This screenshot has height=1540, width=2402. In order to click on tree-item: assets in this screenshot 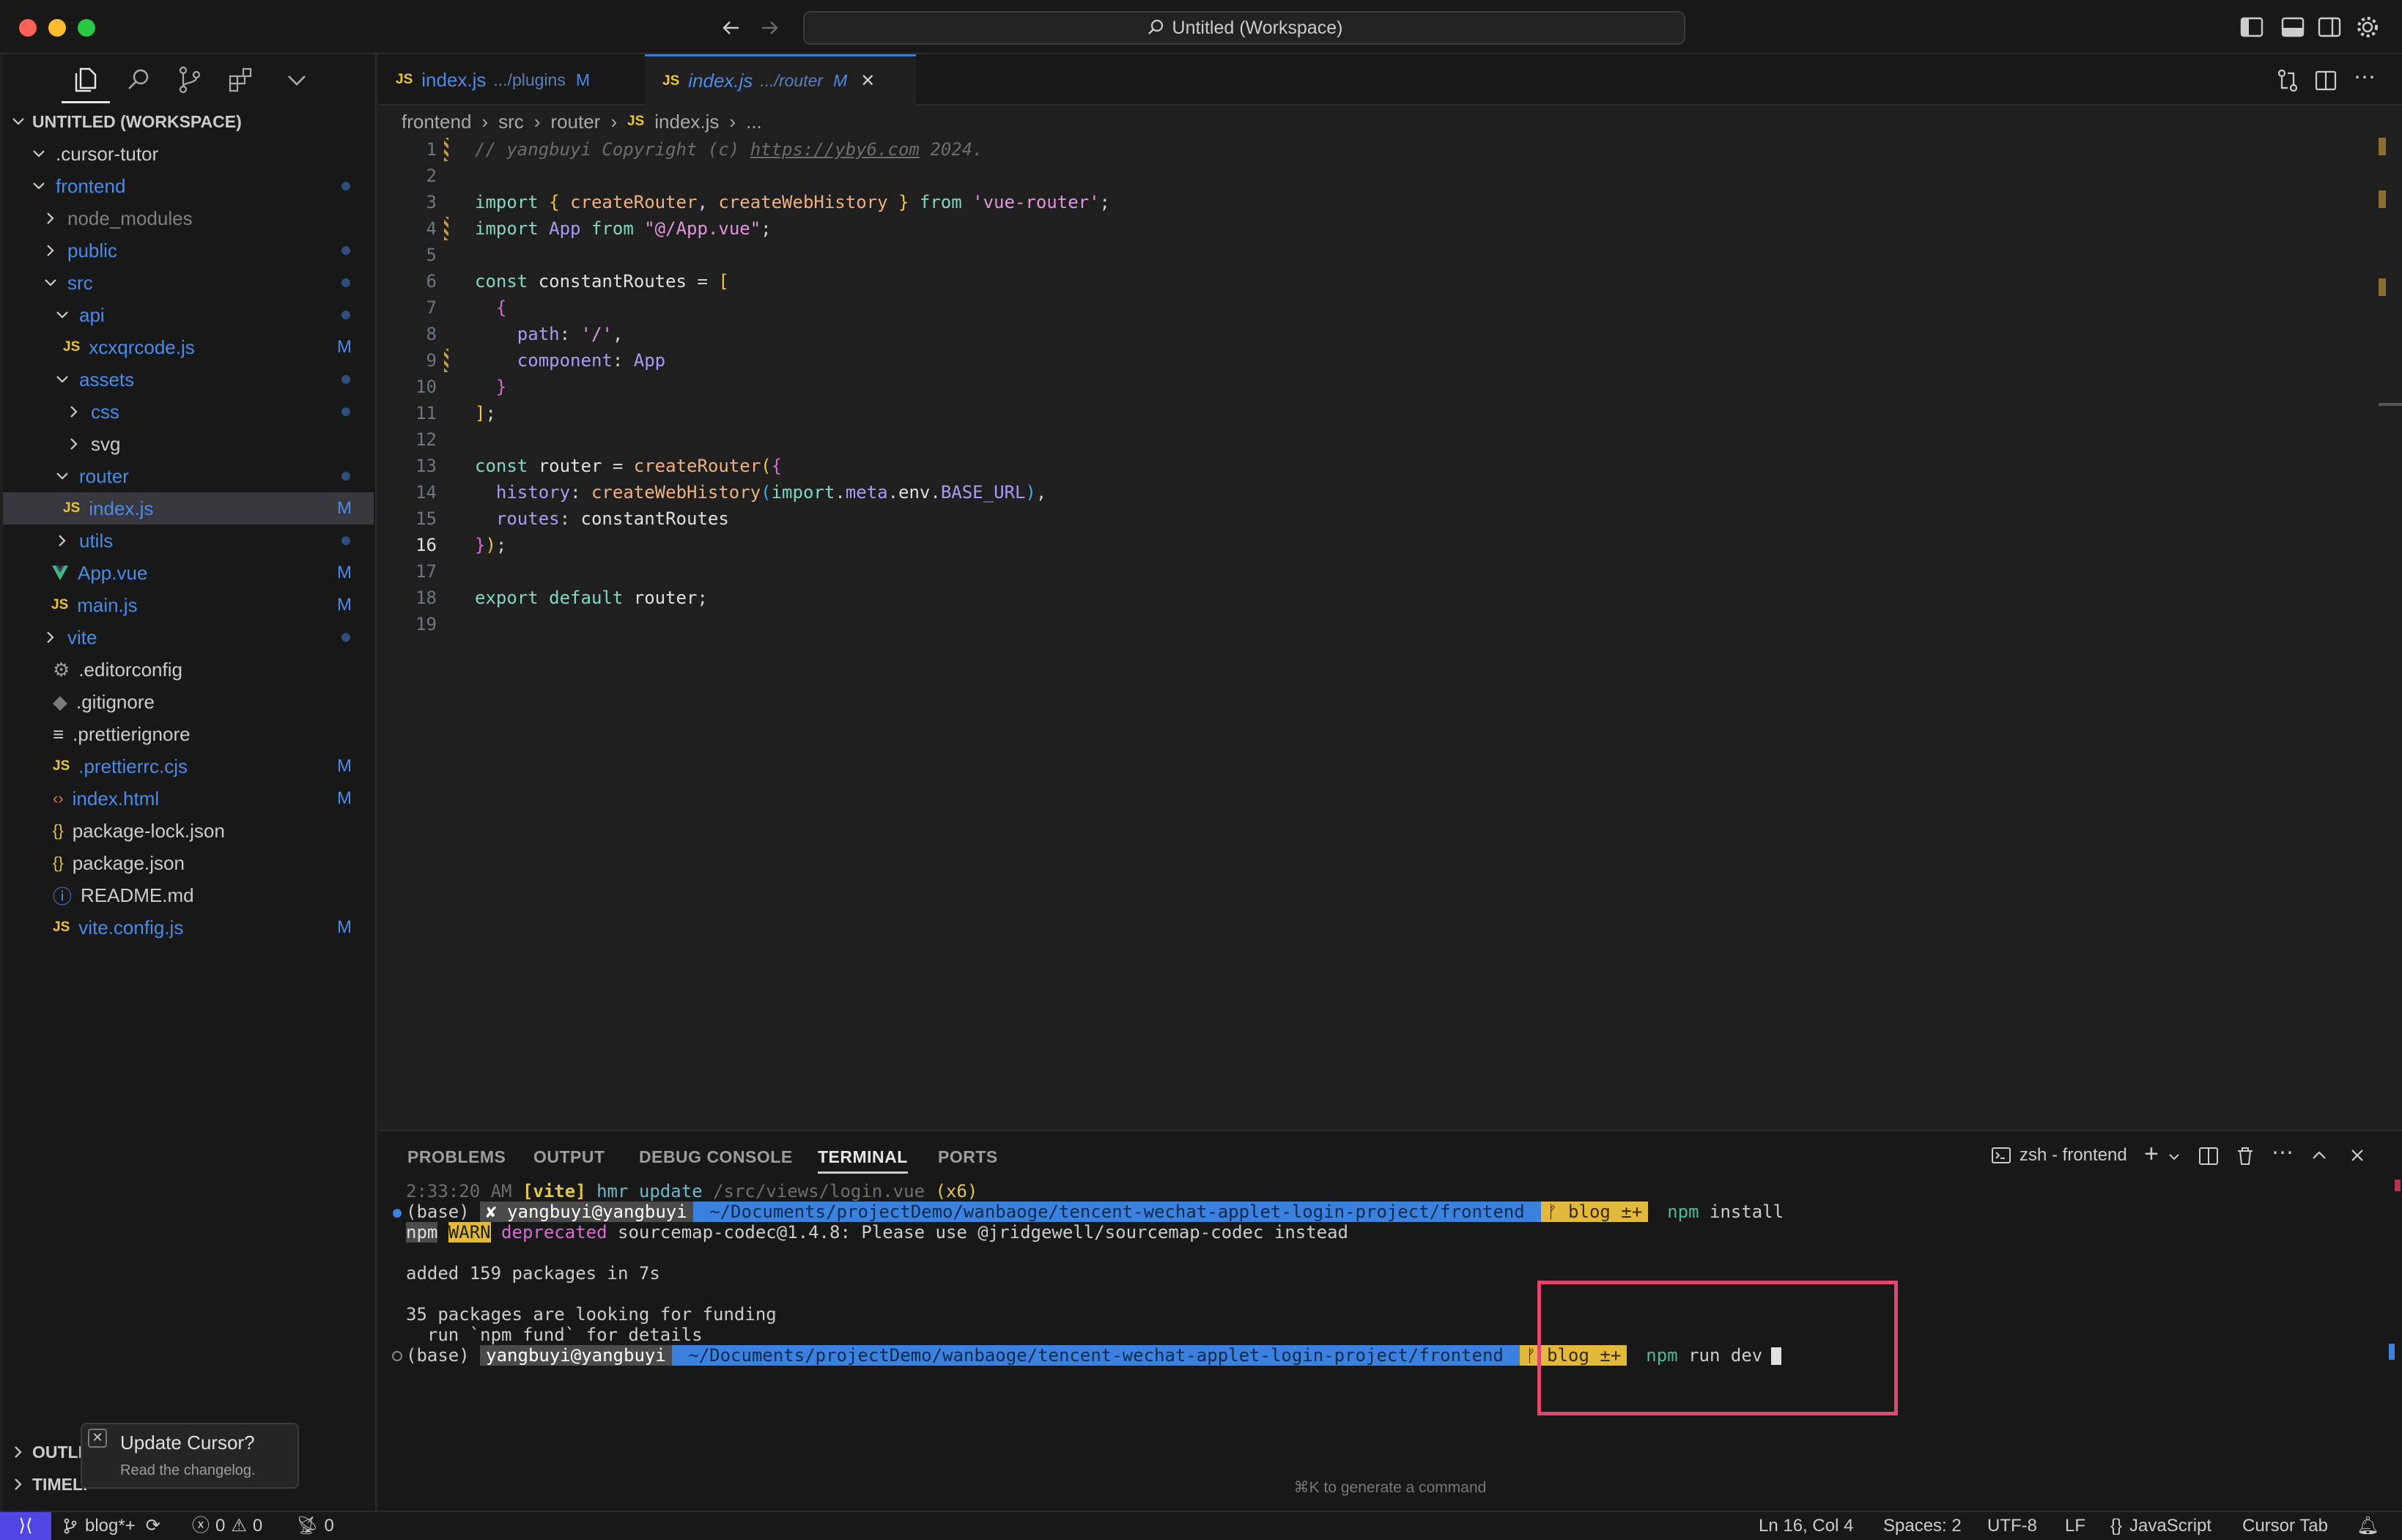, I will do `click(188, 379)`.